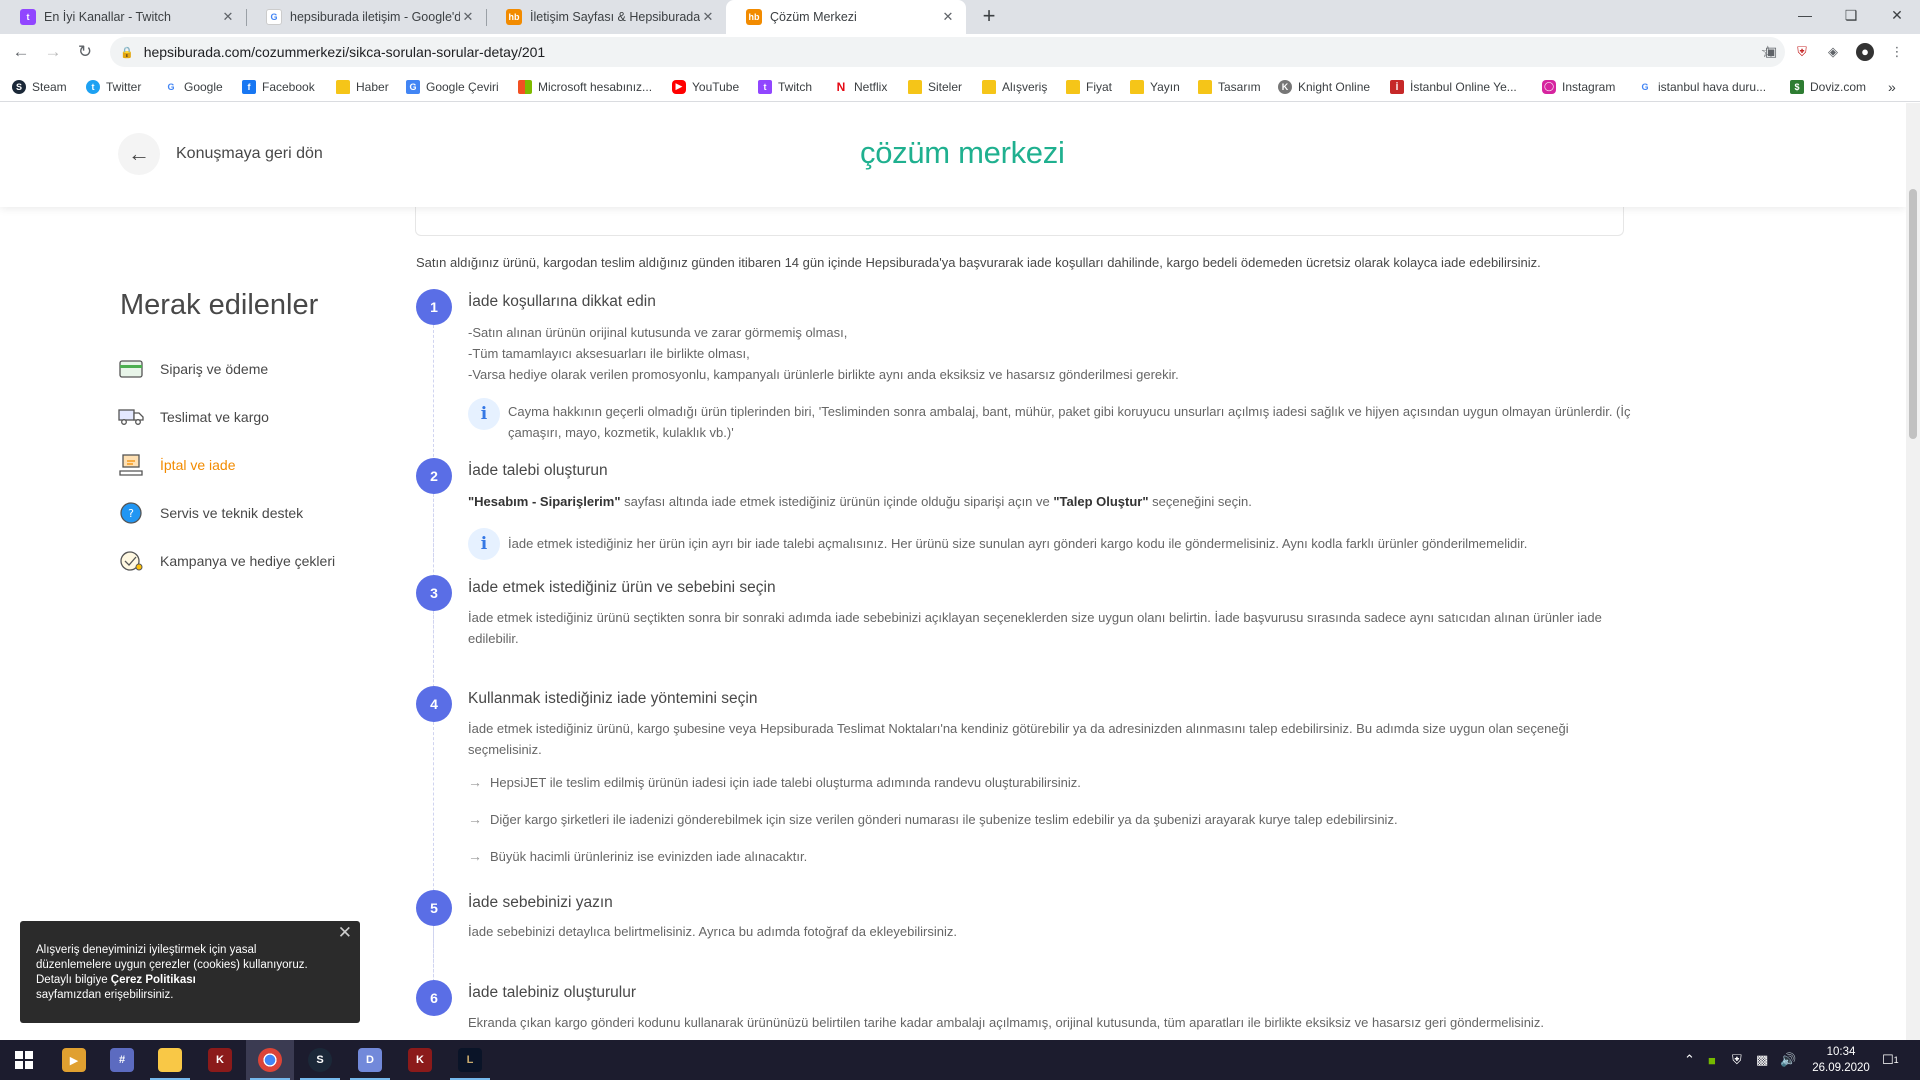 The width and height of the screenshot is (1920, 1080). I want to click on back-button: ←, so click(139, 154).